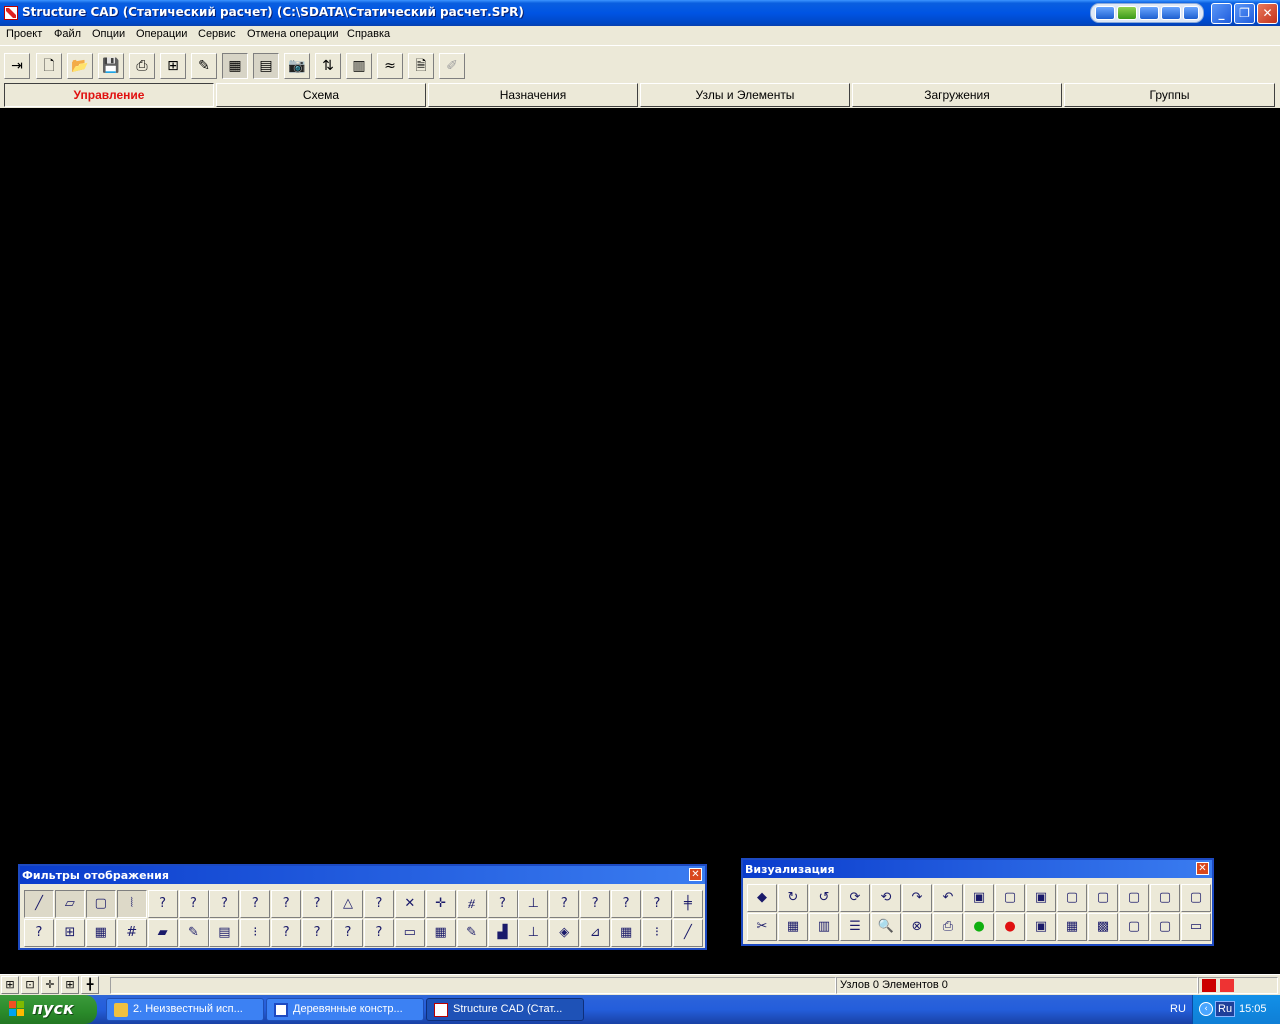  Describe the element at coordinates (1244, 13) in the screenshot. I see `maximize-button: ❐` at that location.